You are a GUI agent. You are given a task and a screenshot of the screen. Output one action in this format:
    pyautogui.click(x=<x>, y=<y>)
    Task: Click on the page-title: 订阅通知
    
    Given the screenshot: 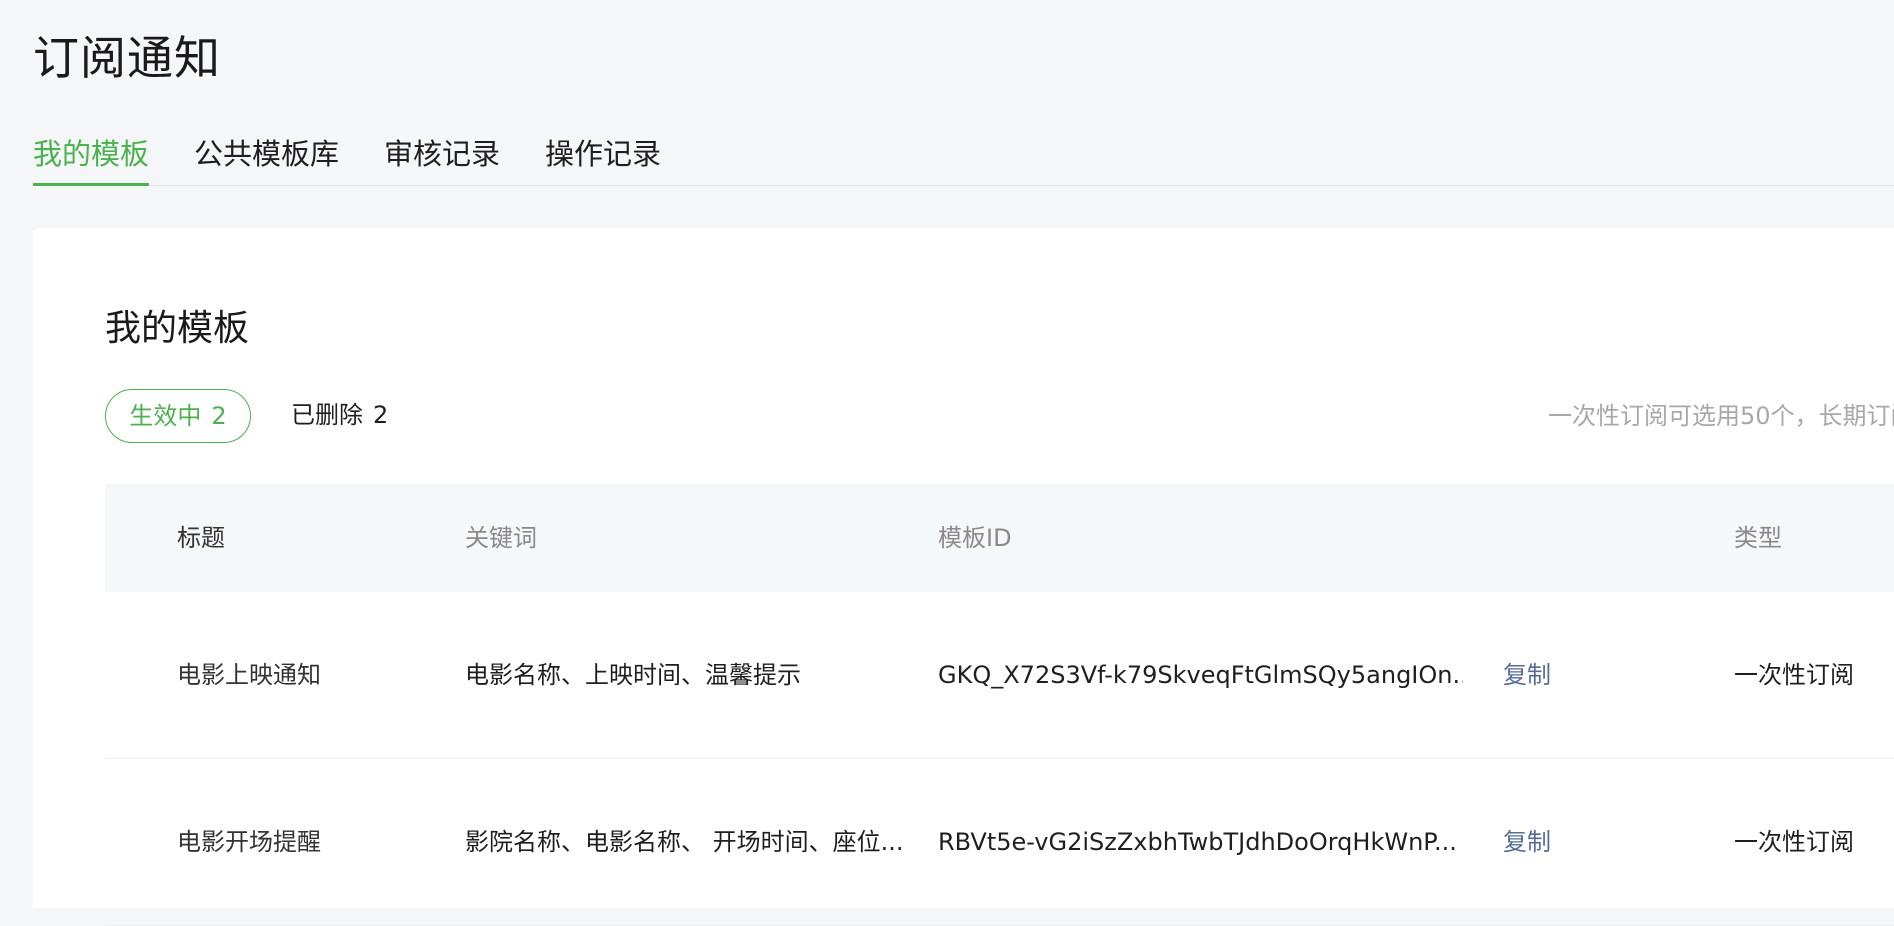 What is the action you would take?
    pyautogui.click(x=127, y=58)
    